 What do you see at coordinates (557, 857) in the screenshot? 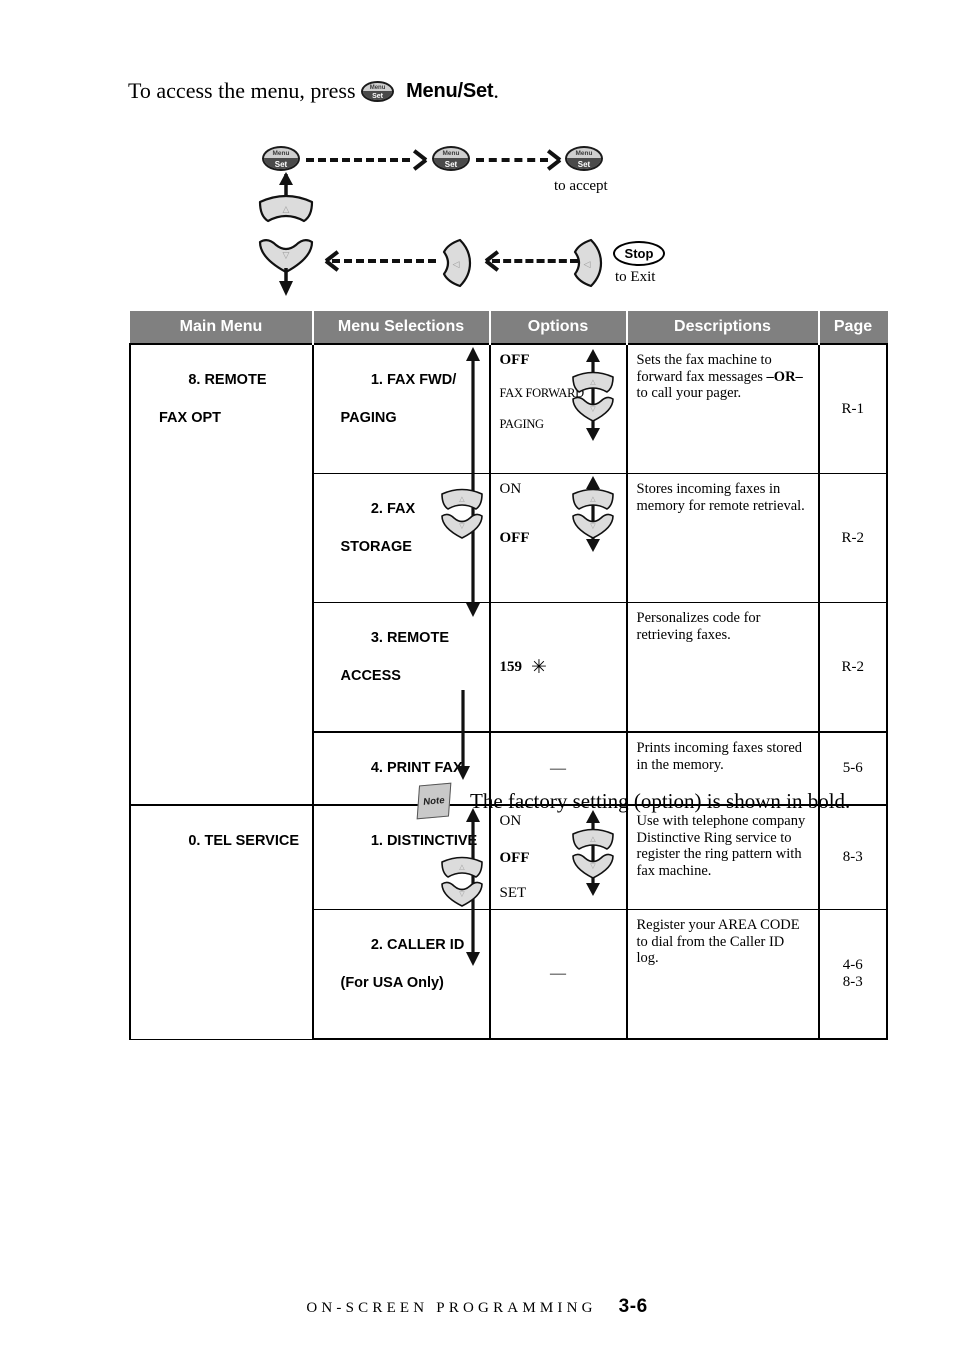
I see `cell-options-distinctive: ON OFF SET △ ▽` at bounding box center [557, 857].